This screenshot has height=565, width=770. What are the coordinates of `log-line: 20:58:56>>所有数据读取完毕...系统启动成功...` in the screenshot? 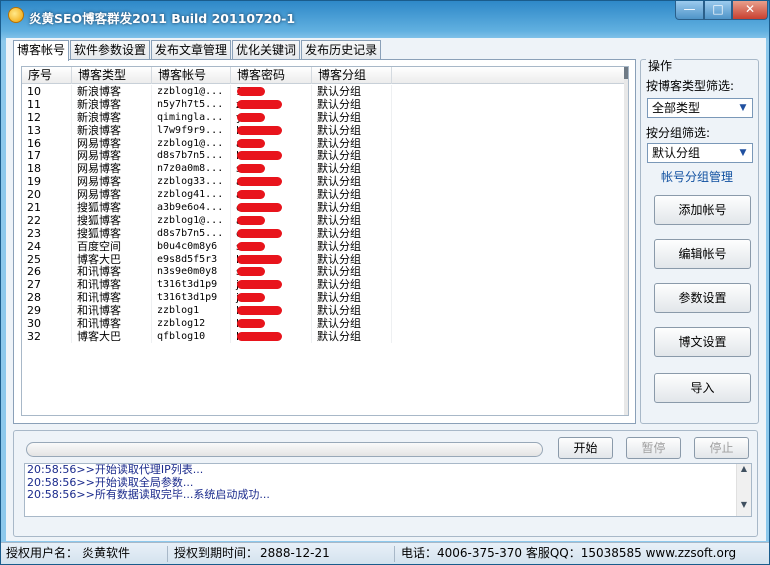 It's located at (148, 494).